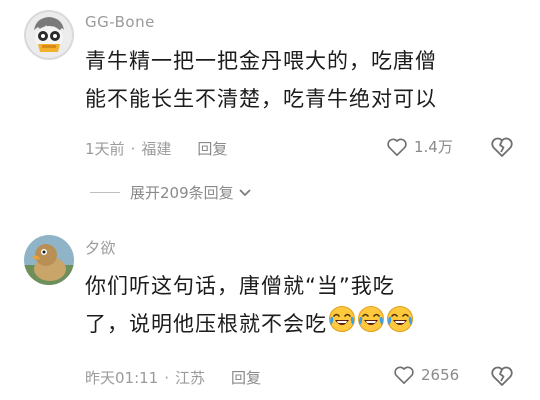 The height and width of the screenshot is (400, 540). What do you see at coordinates (240, 286) in the screenshot?
I see `comment-text-line: 你们听这句话，唐僧就“当”我吃` at bounding box center [240, 286].